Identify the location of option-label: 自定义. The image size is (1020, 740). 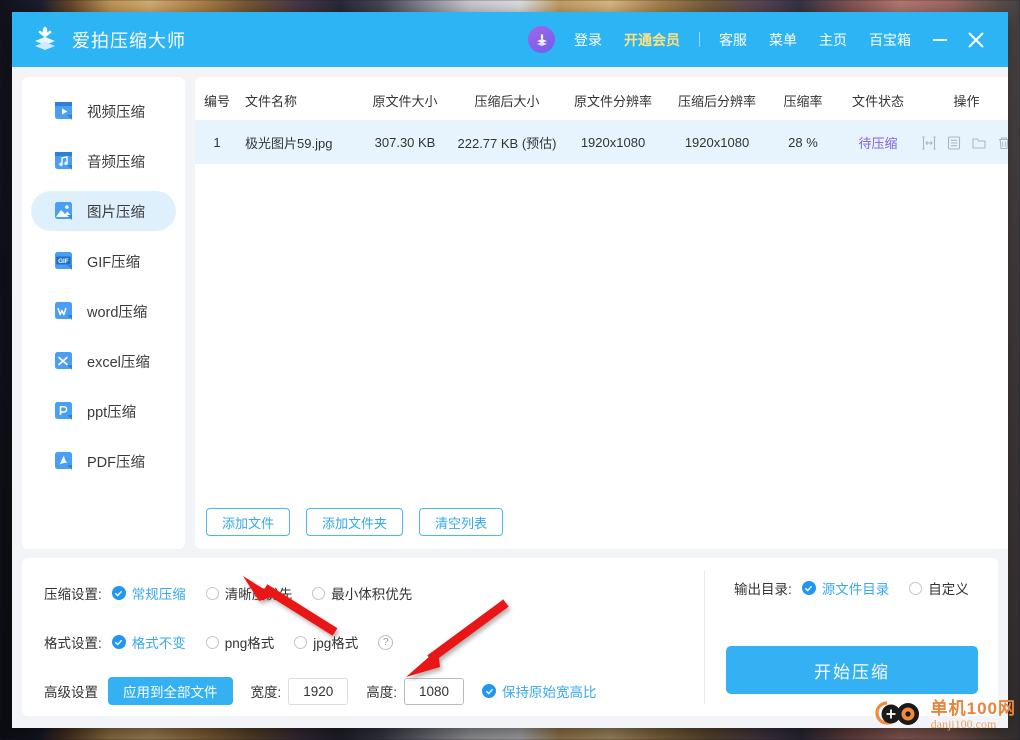
(948, 589).